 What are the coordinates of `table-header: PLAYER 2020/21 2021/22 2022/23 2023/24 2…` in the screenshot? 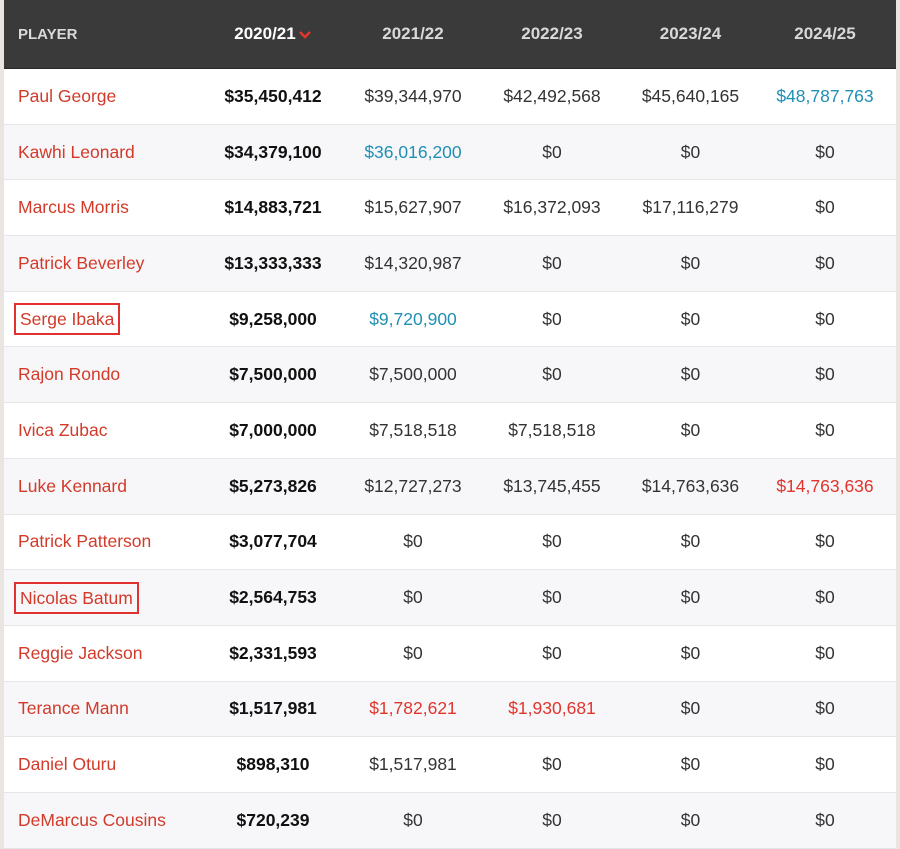 It's located at (450, 34).